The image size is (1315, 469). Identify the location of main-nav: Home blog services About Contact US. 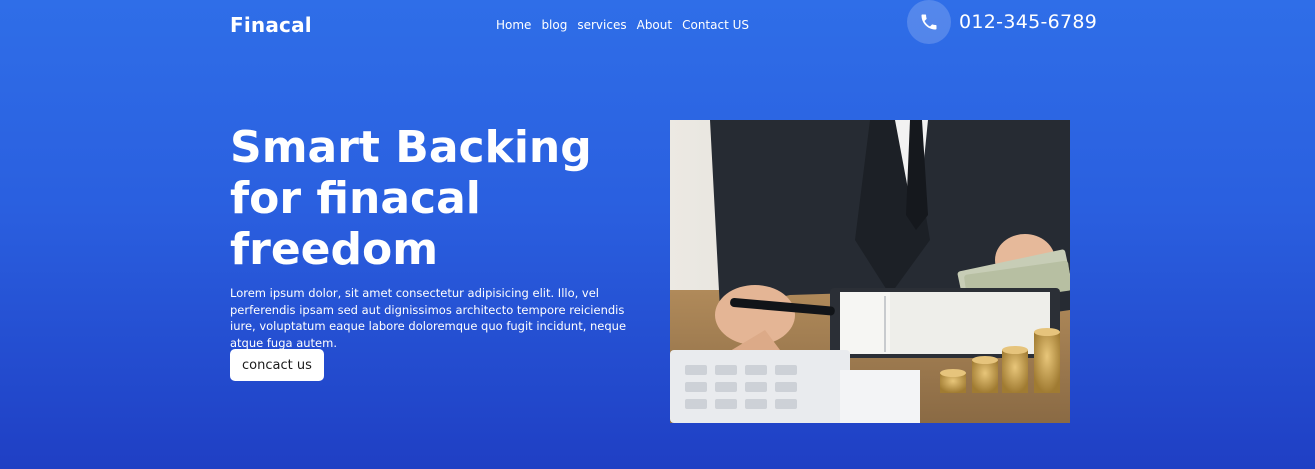
(622, 25).